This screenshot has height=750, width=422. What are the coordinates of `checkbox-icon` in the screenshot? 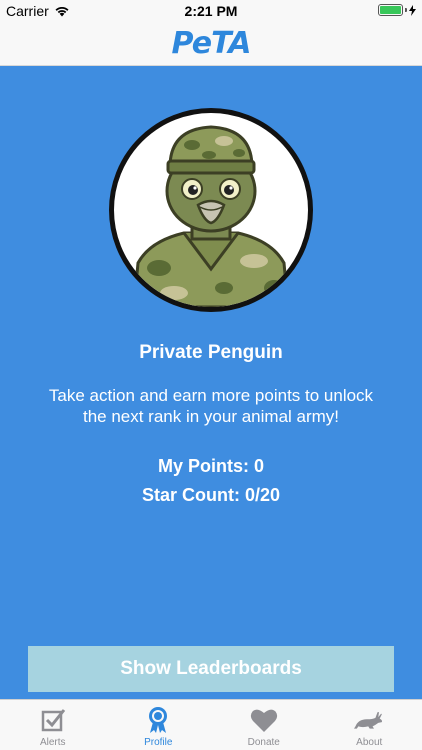 It's located at (53, 720).